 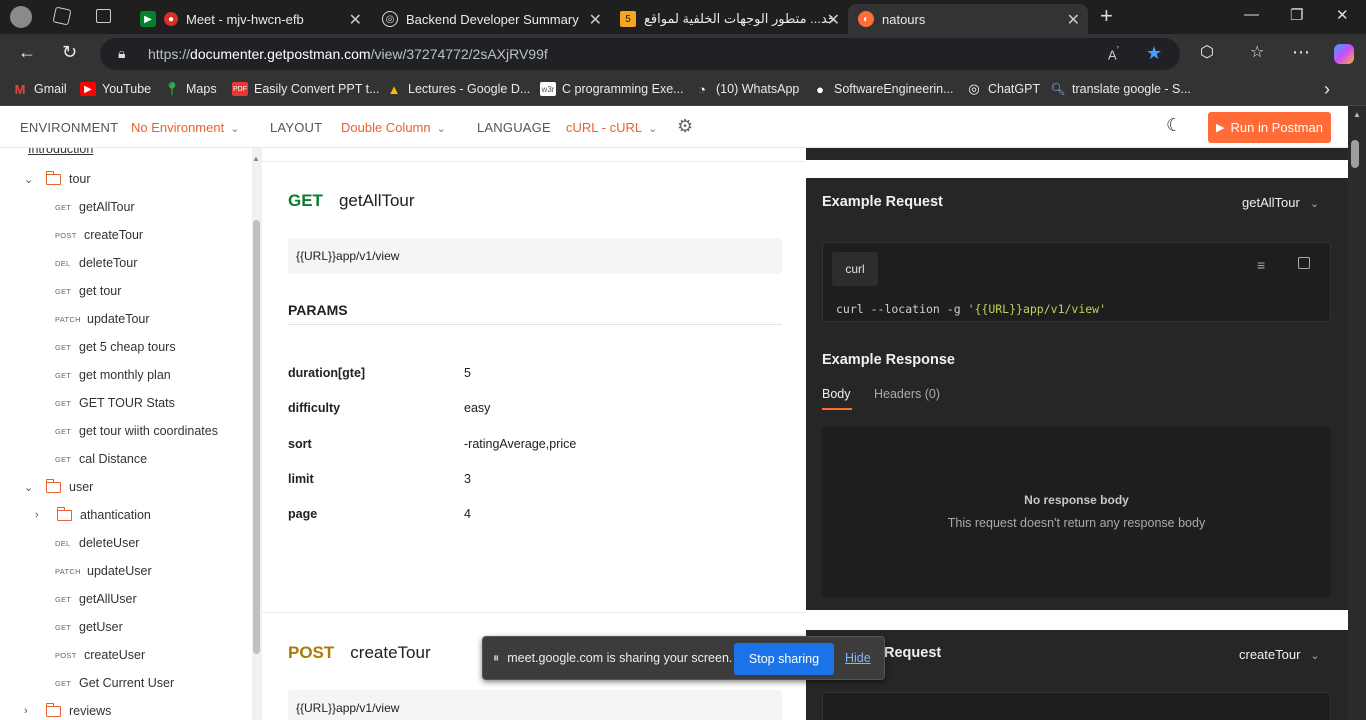 What do you see at coordinates (136, 431) in the screenshot?
I see `sidebar-item-request: GET get tour wiith coordinates` at bounding box center [136, 431].